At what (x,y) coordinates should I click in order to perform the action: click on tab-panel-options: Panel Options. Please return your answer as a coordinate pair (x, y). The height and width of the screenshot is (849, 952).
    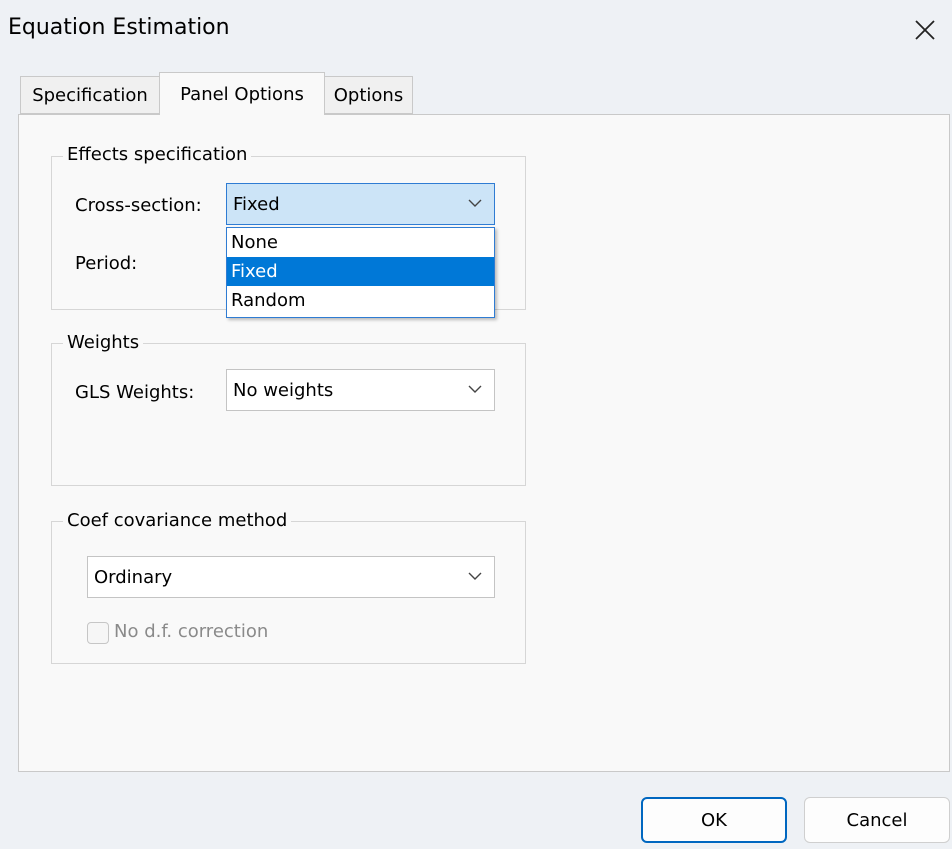
    Looking at the image, I should click on (242, 93).